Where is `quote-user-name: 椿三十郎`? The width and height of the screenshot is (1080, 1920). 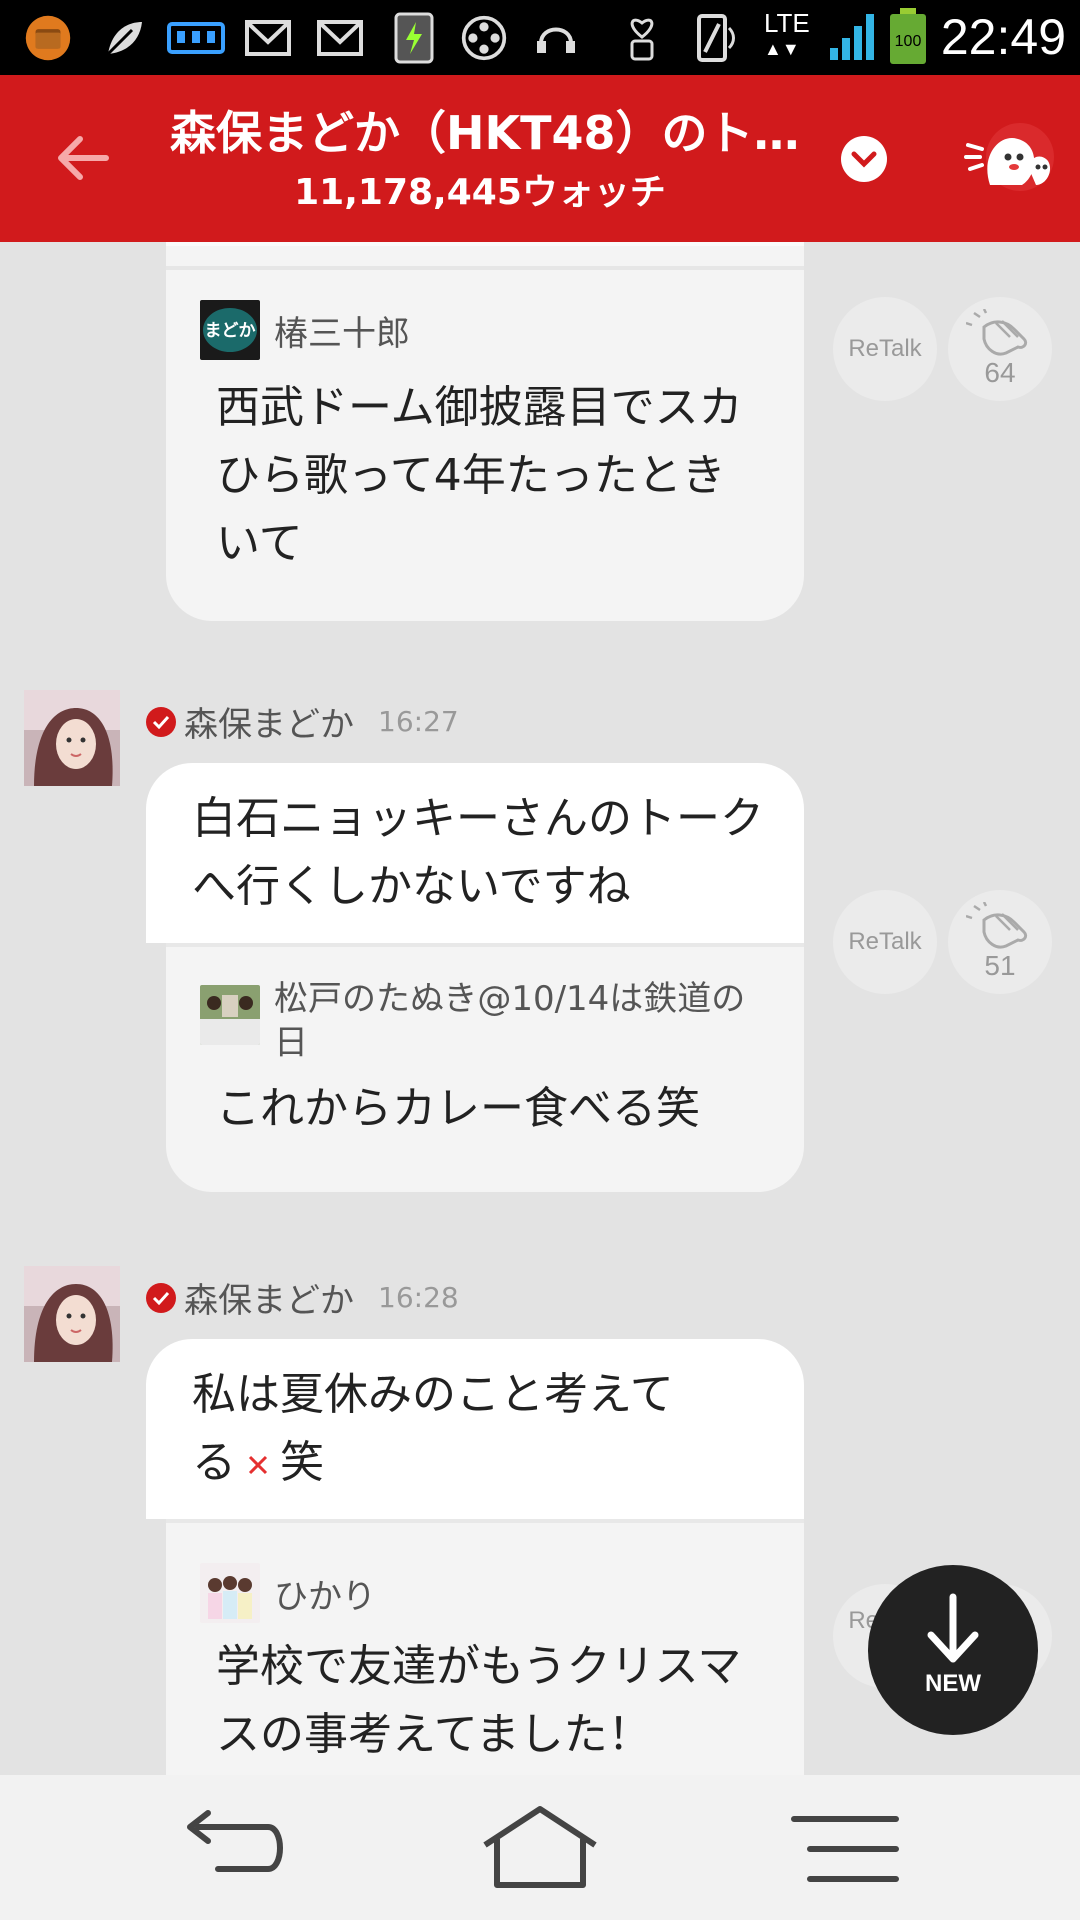 quote-user-name: 椿三十郎 is located at coordinates (342, 333).